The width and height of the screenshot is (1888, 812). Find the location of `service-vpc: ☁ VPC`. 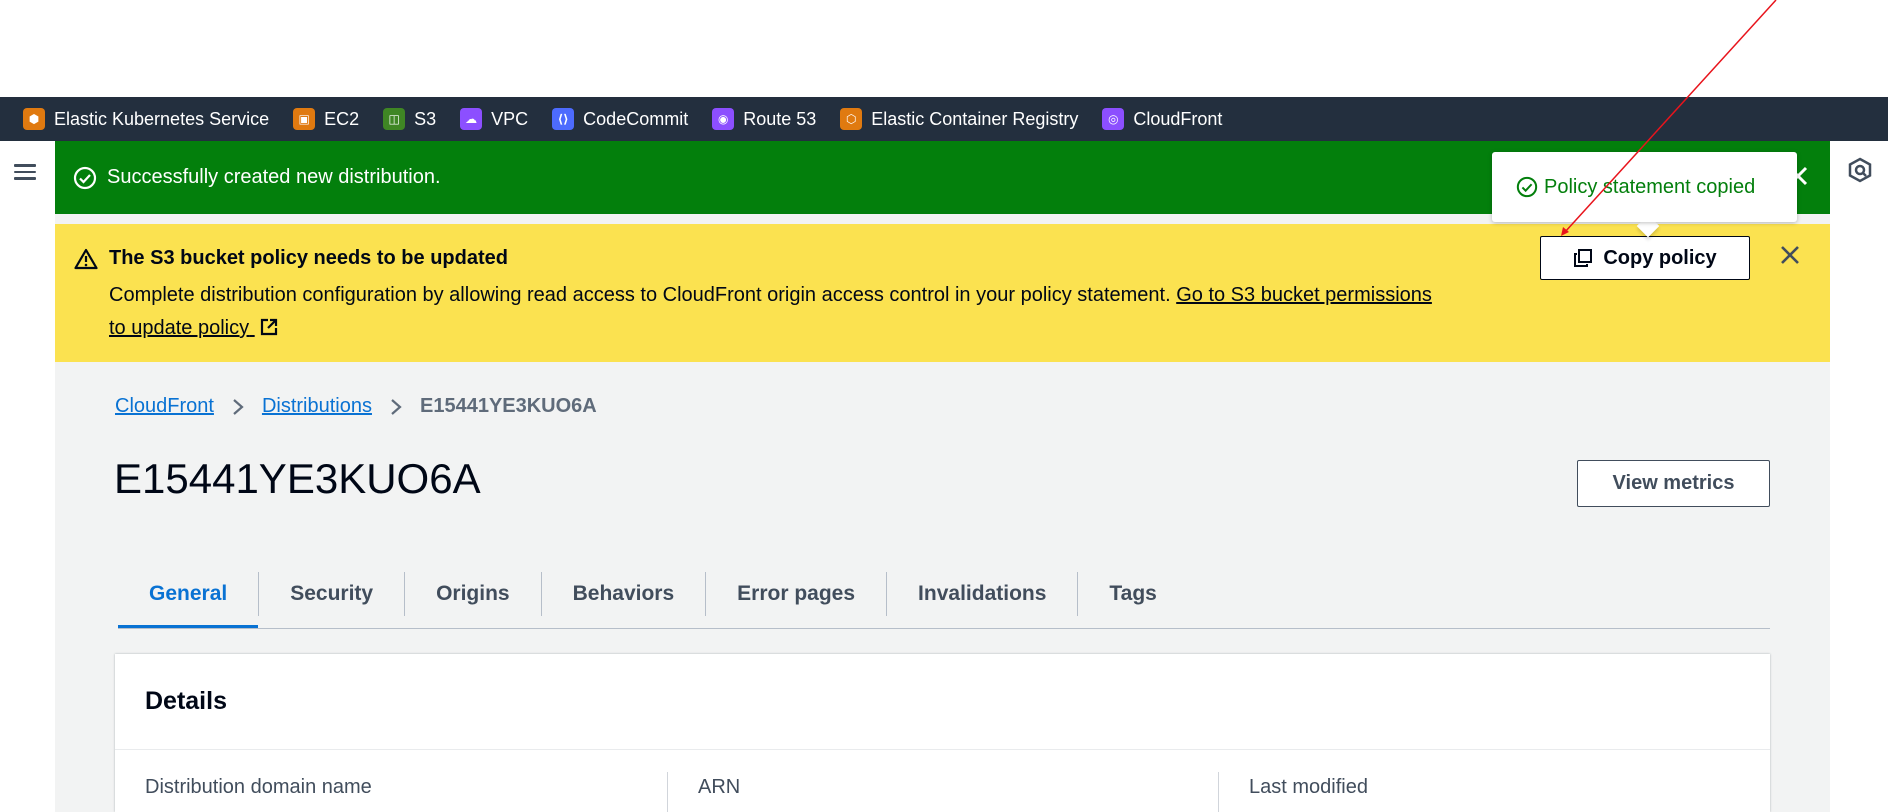

service-vpc: ☁ VPC is located at coordinates (500, 119).